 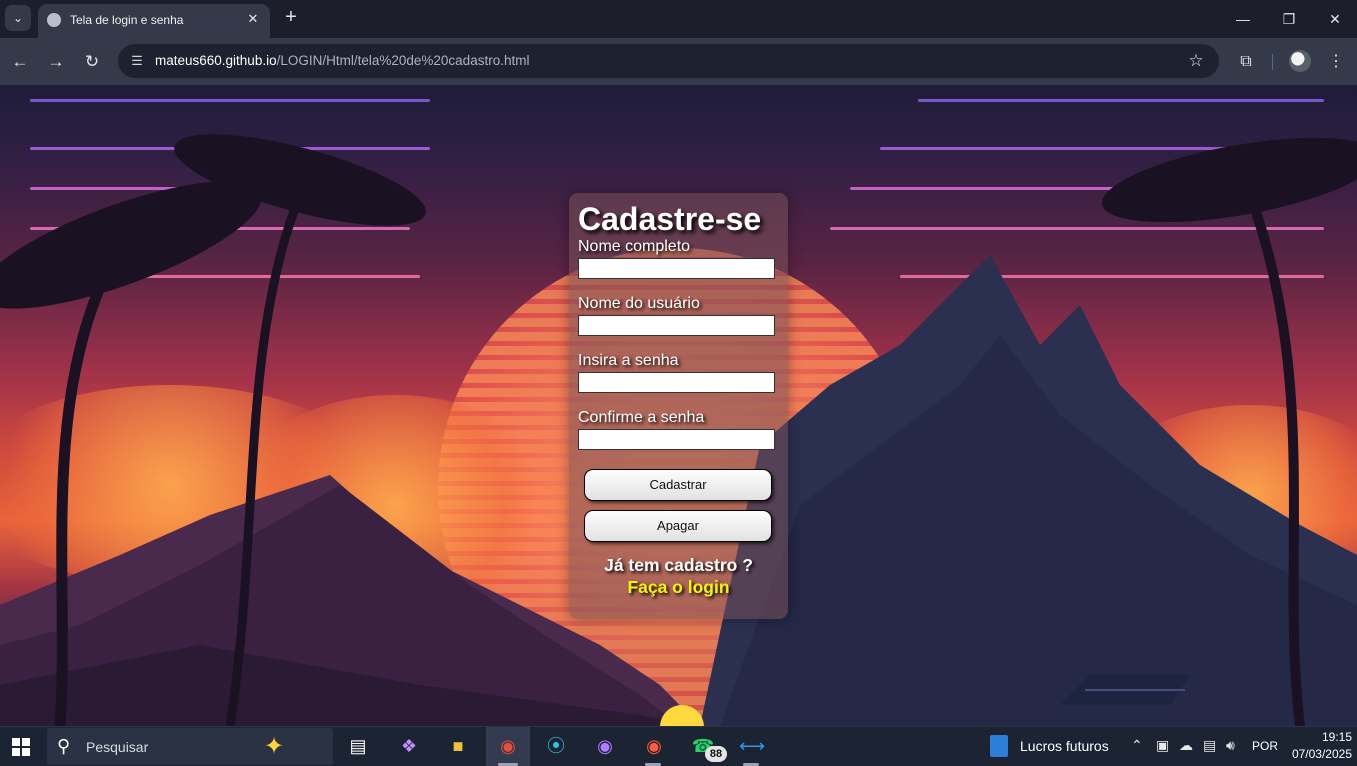 I want to click on copilot-icon: ❖, so click(x=409, y=746).